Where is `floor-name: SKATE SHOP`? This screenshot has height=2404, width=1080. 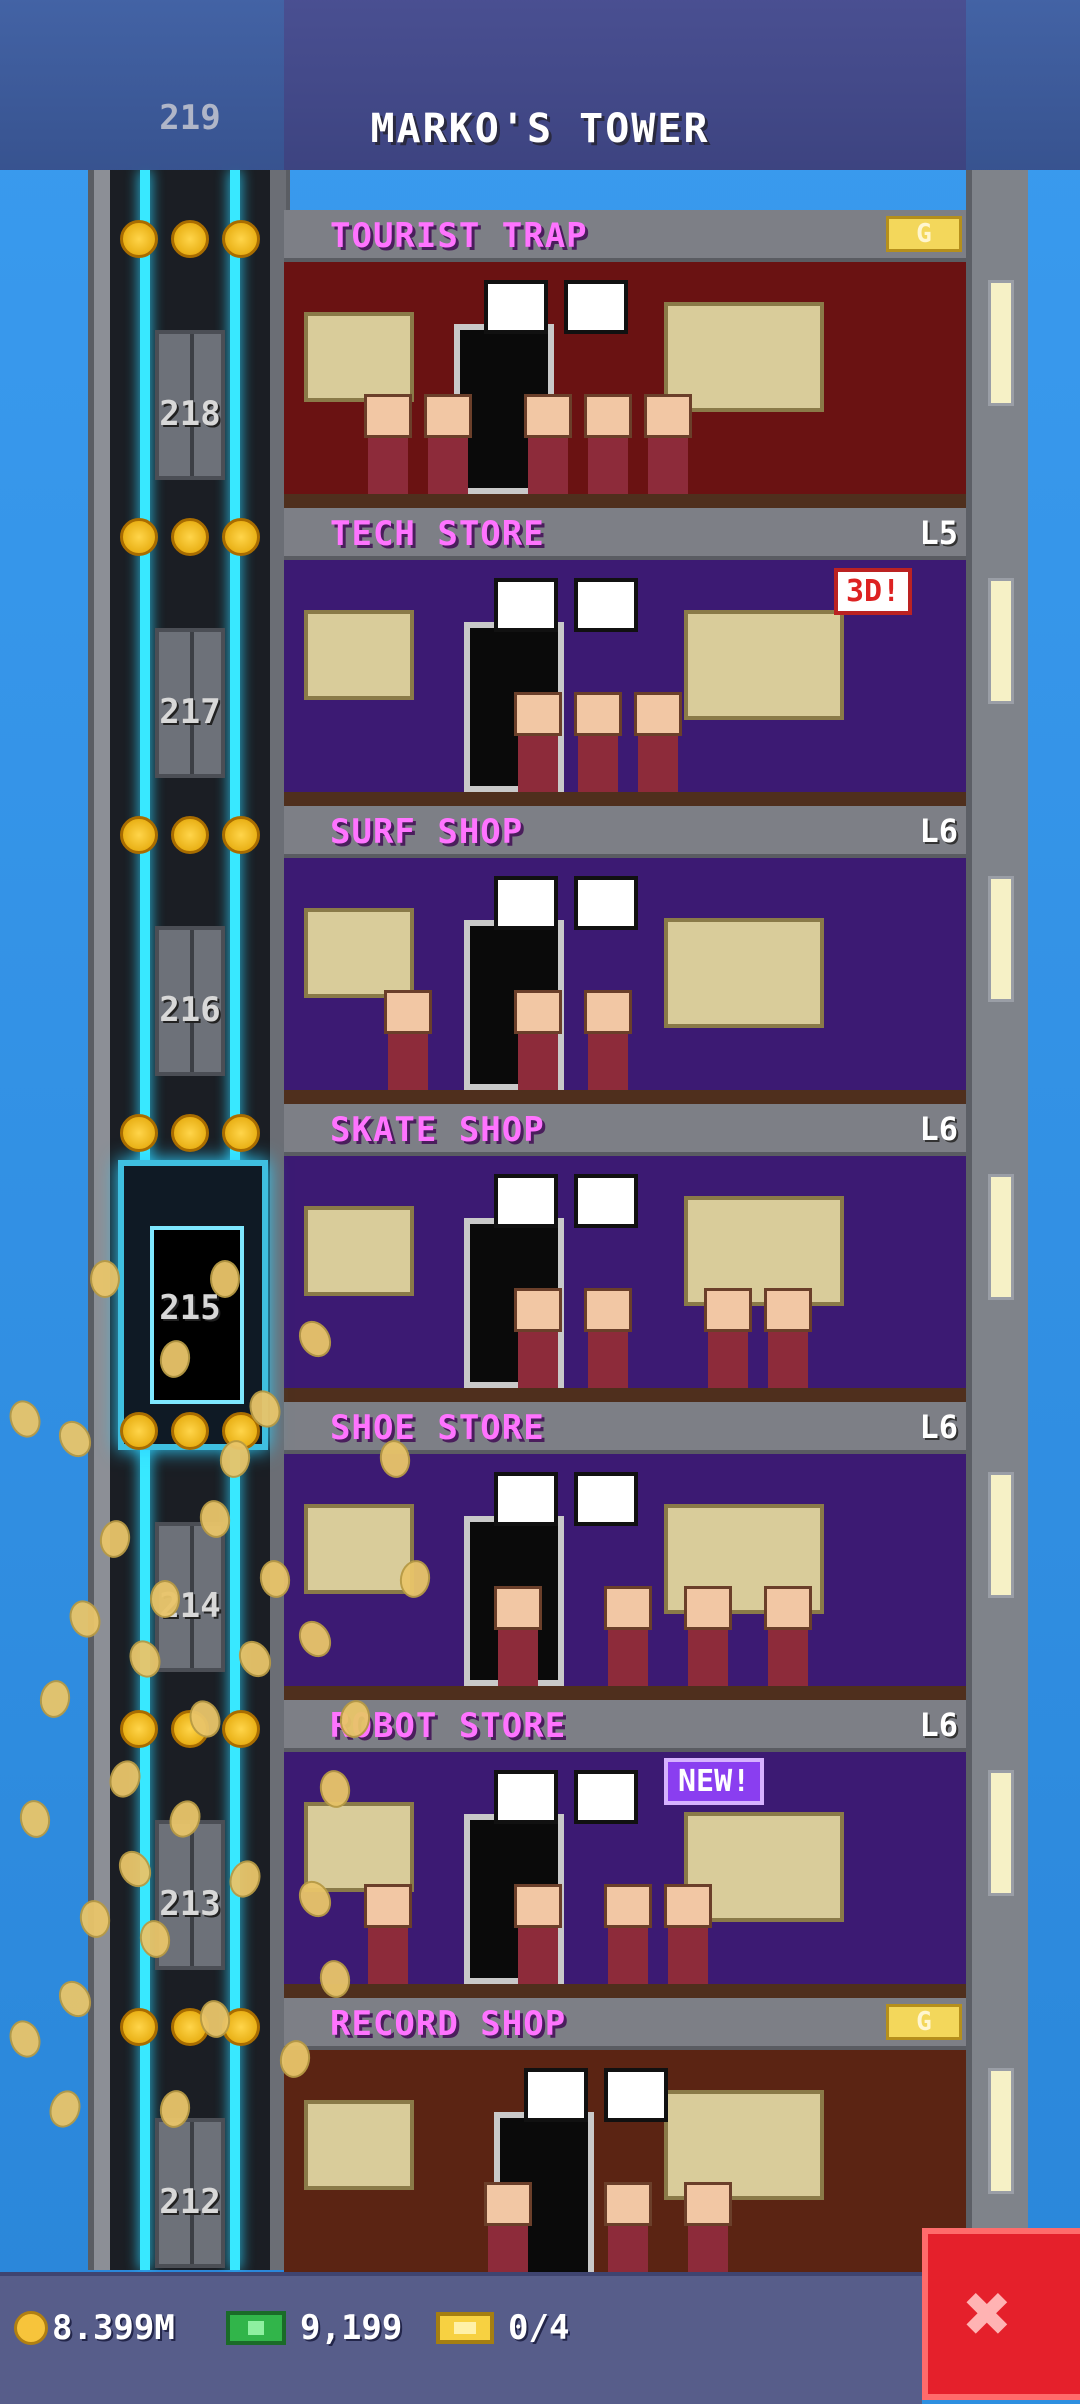
floor-name: SKATE SHOP is located at coordinates (437, 1130).